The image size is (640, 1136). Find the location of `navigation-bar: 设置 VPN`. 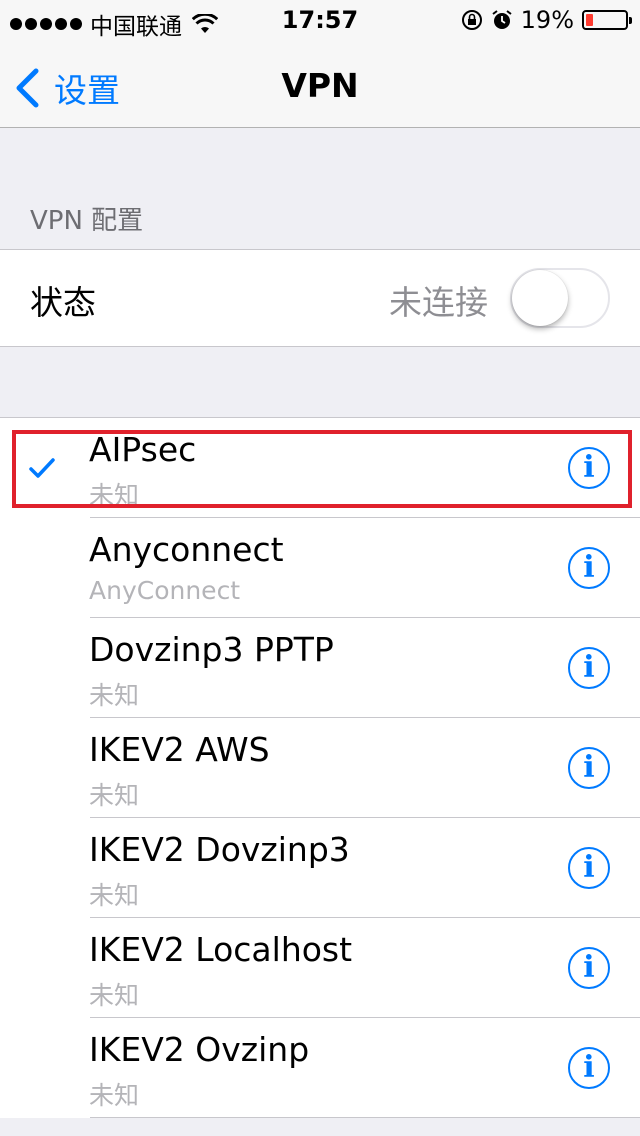

navigation-bar: 设置 VPN is located at coordinates (320, 84).